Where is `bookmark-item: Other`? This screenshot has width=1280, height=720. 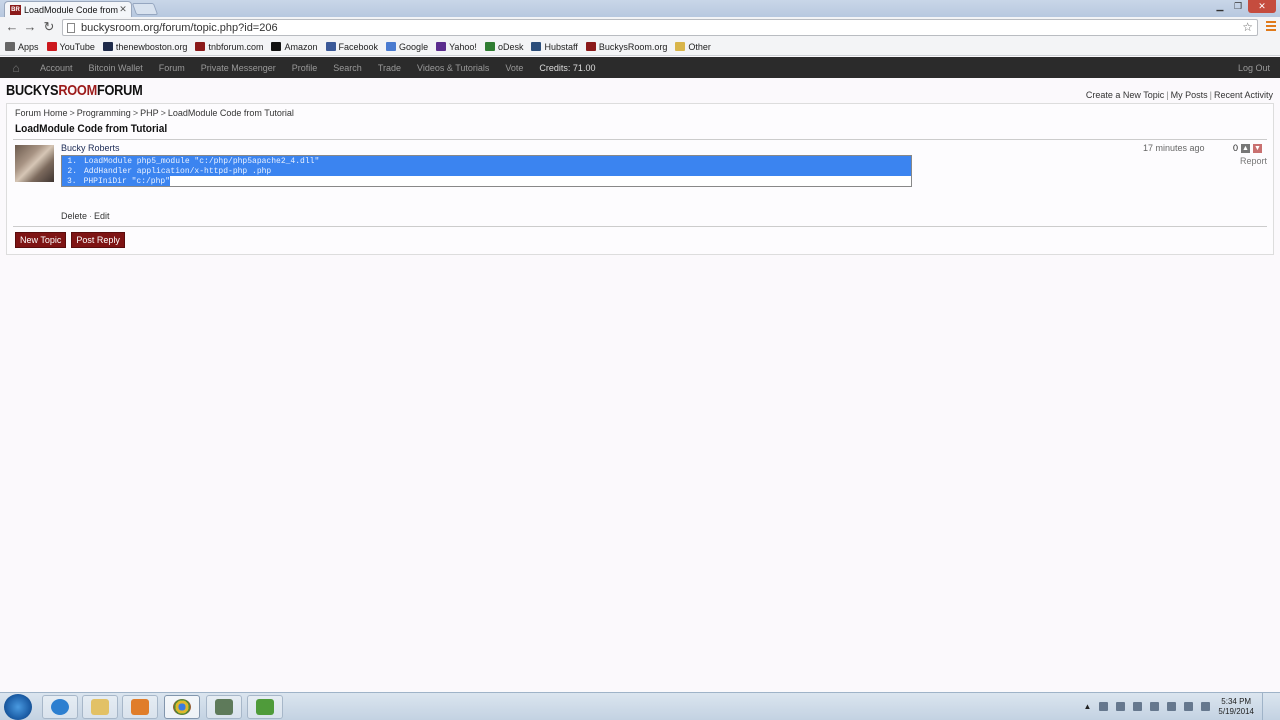
bookmark-item: Other is located at coordinates (693, 47).